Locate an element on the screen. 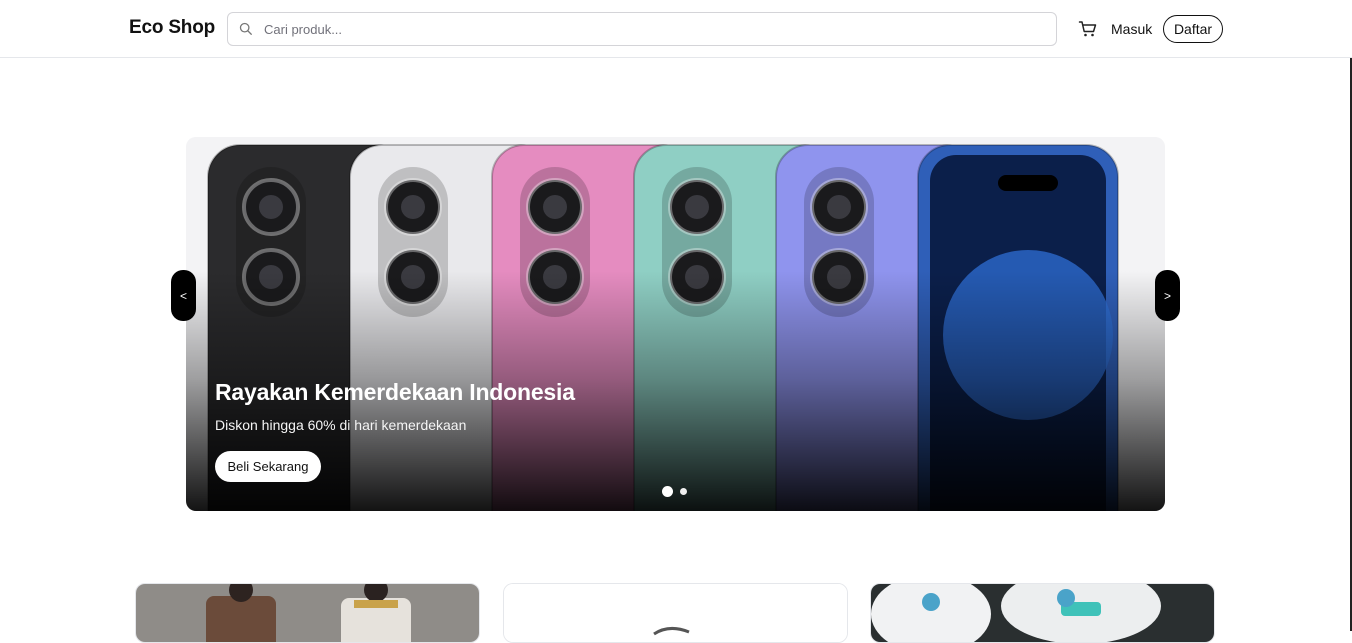 This screenshot has height=643, width=1352. search-icon is located at coordinates (245, 28).